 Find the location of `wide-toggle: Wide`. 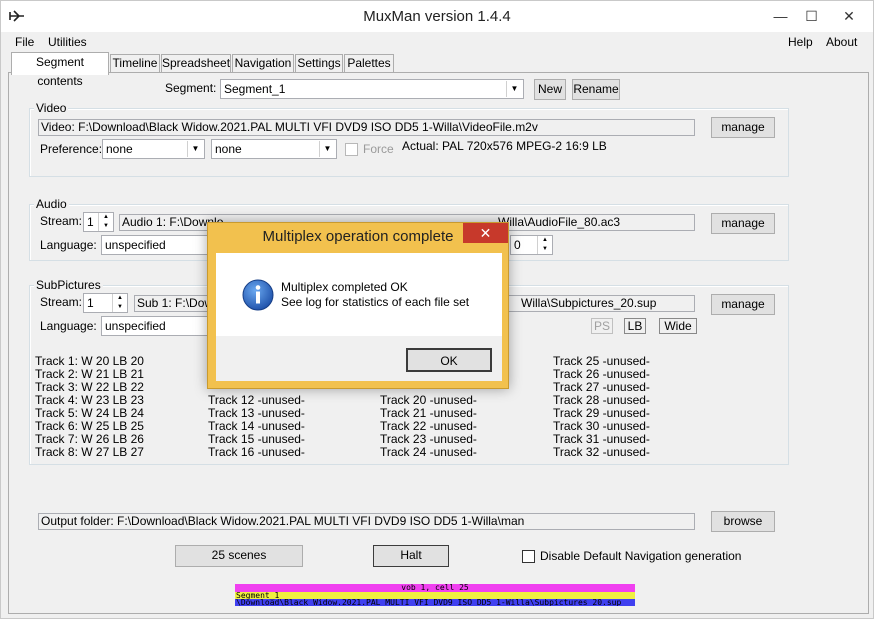

wide-toggle: Wide is located at coordinates (678, 326).